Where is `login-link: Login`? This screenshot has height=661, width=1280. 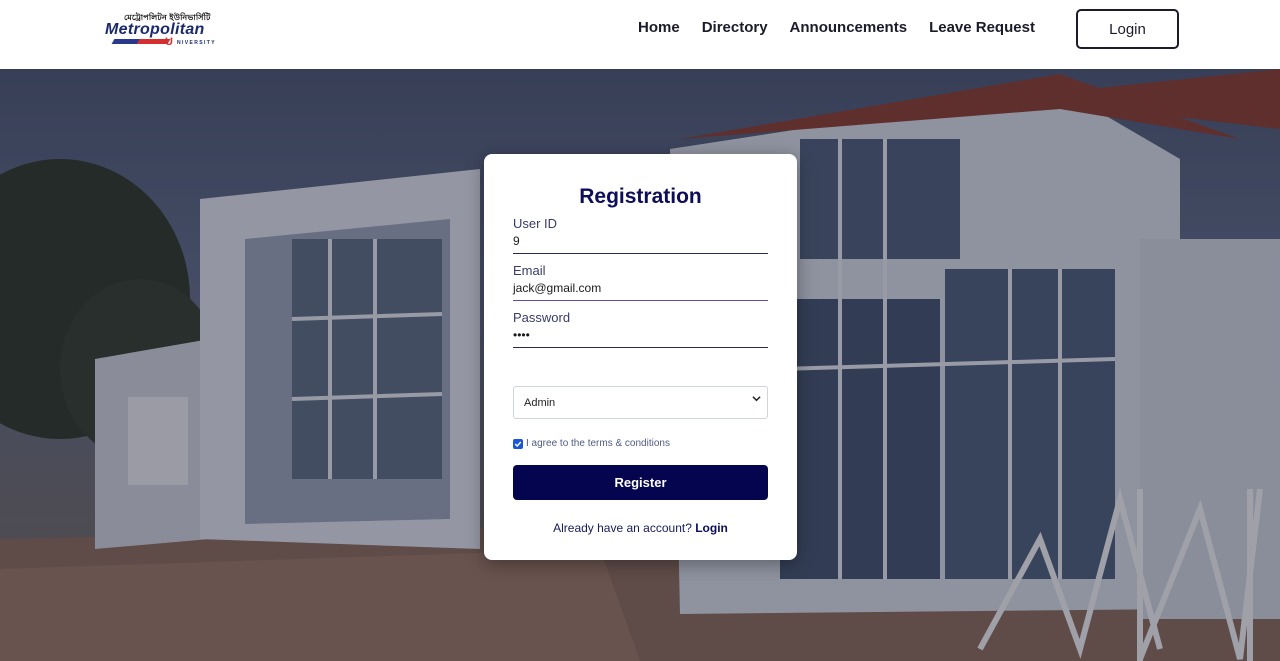 login-link: Login is located at coordinates (711, 528).